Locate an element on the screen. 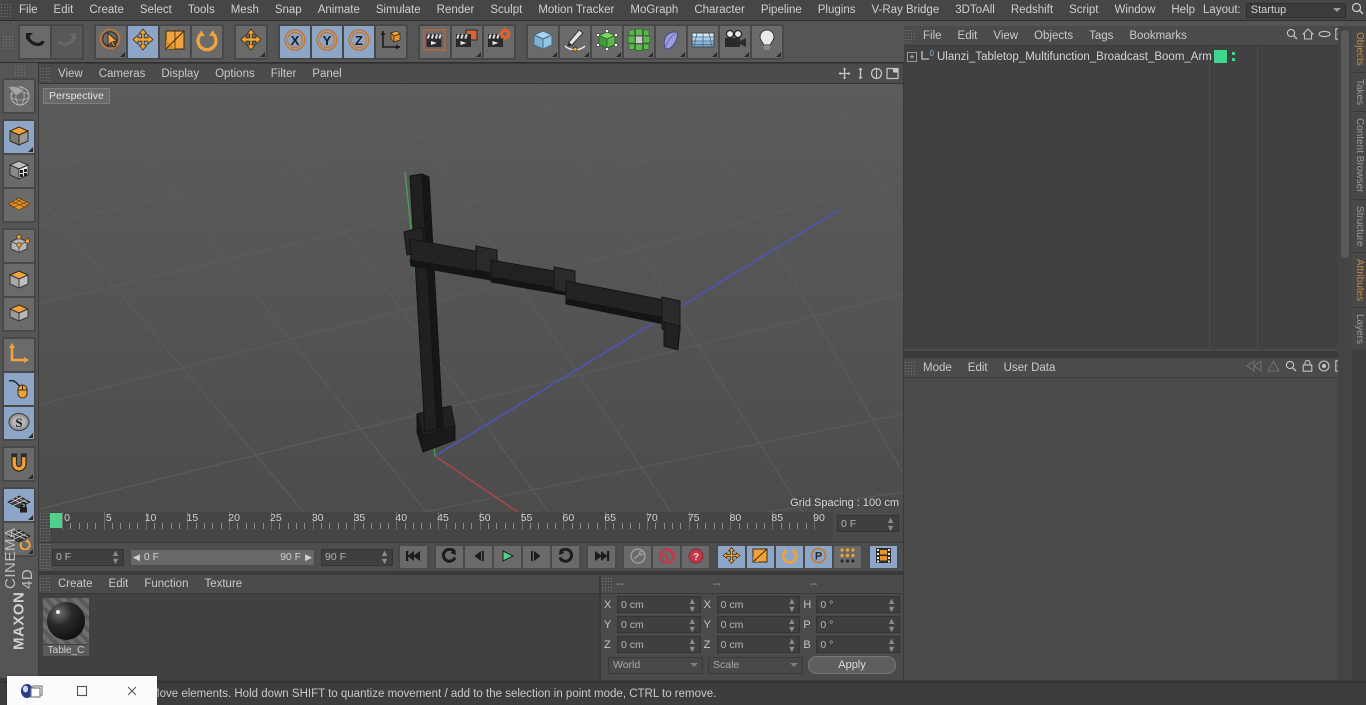 The height and width of the screenshot is (705, 1366). material-thumbnail is located at coordinates (66, 621).